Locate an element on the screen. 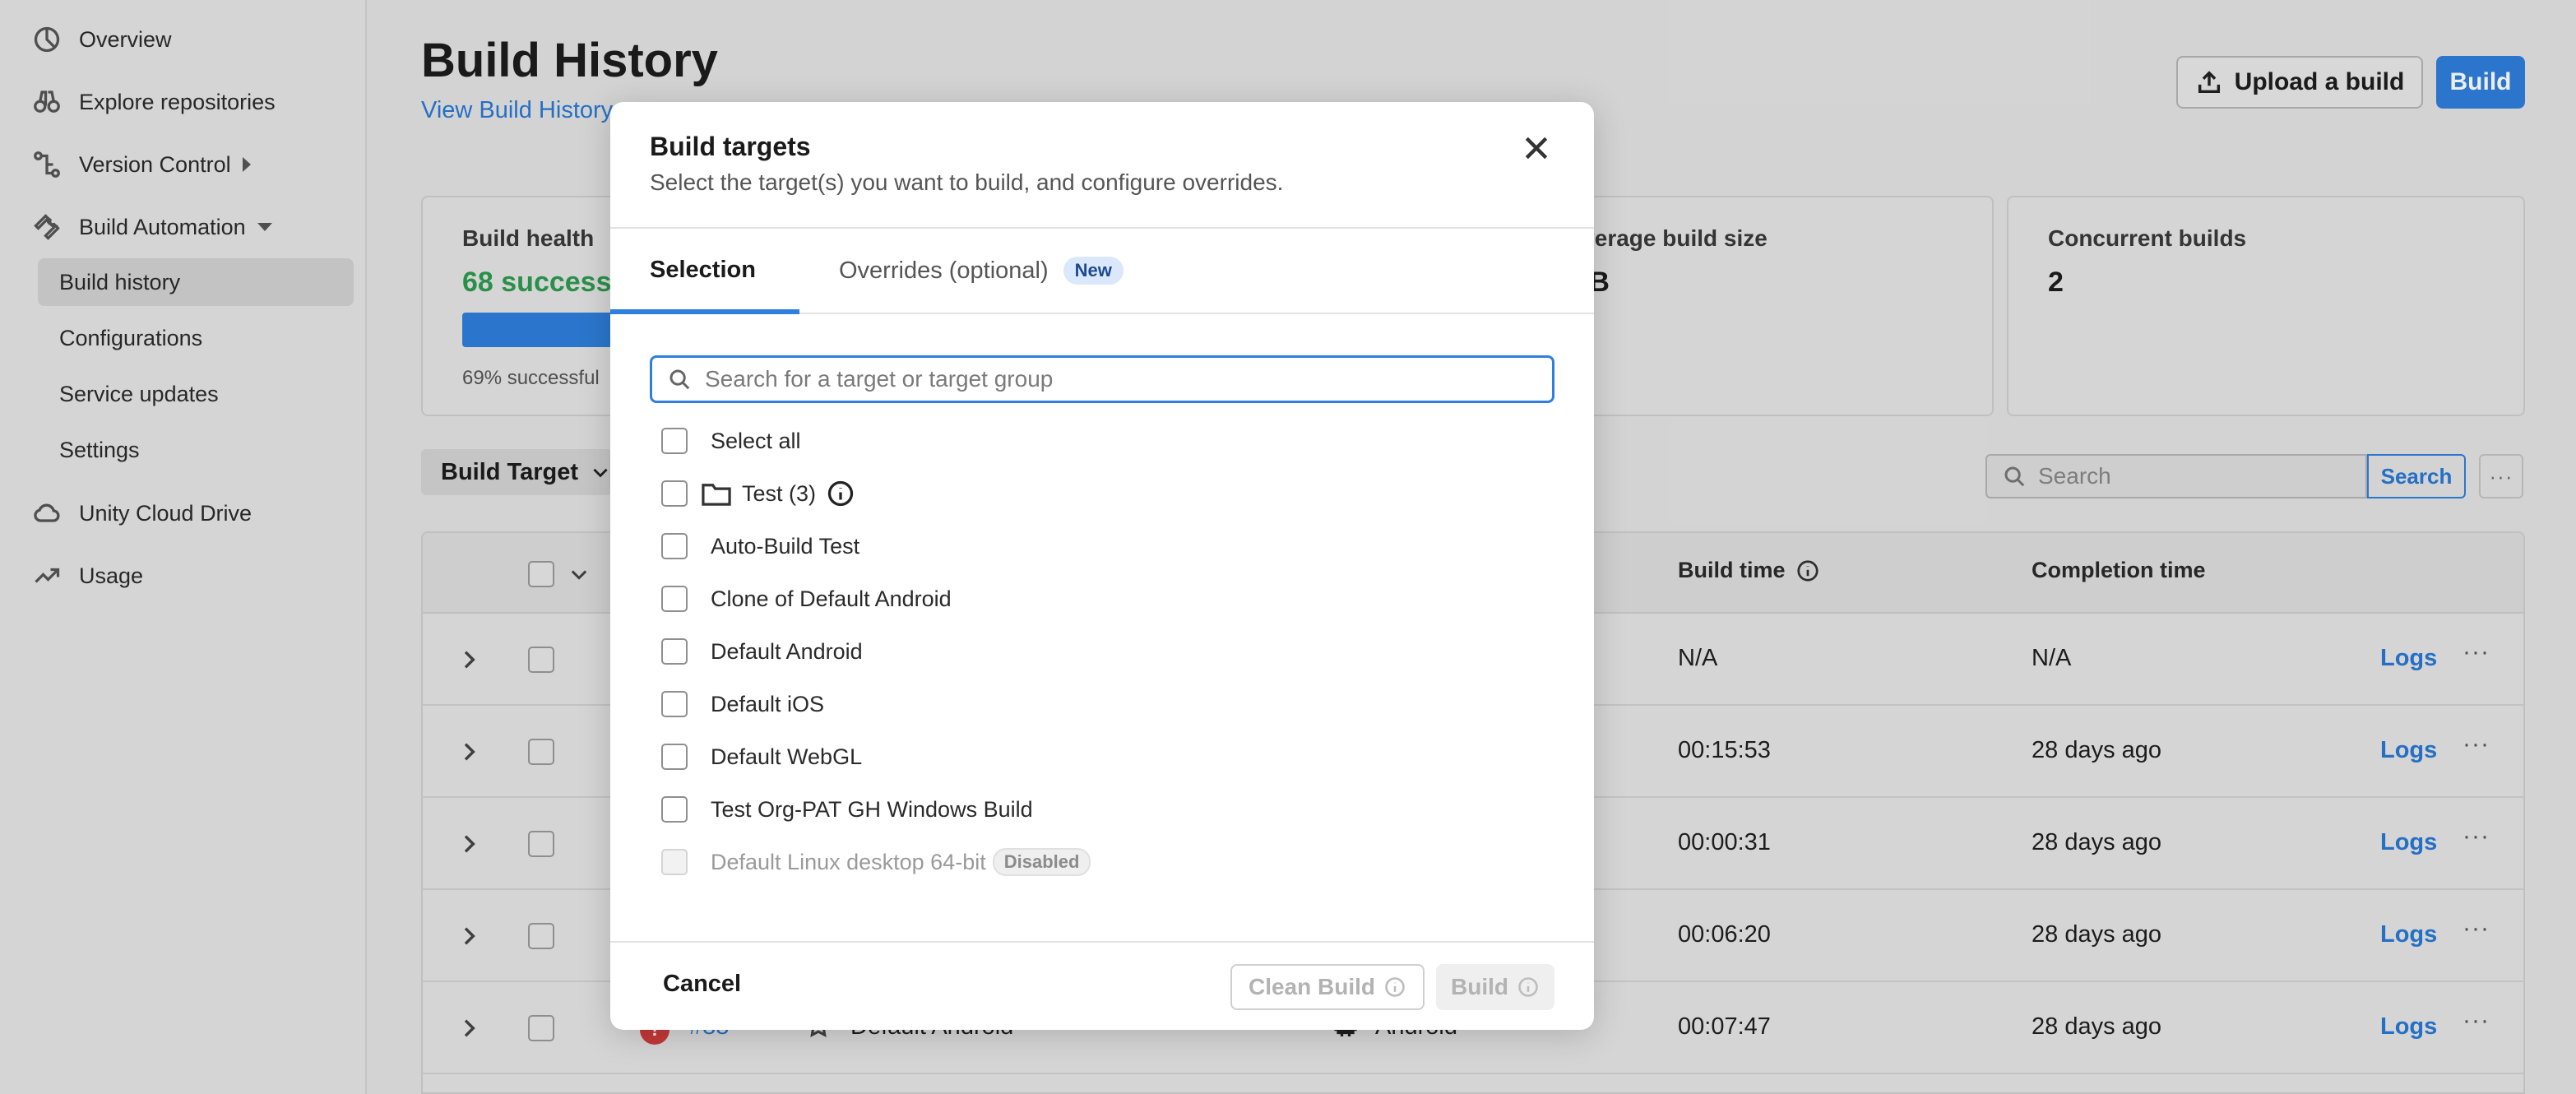 The image size is (2576, 1094). option-clone-default-android: Clone of Default Android is located at coordinates (807, 598).